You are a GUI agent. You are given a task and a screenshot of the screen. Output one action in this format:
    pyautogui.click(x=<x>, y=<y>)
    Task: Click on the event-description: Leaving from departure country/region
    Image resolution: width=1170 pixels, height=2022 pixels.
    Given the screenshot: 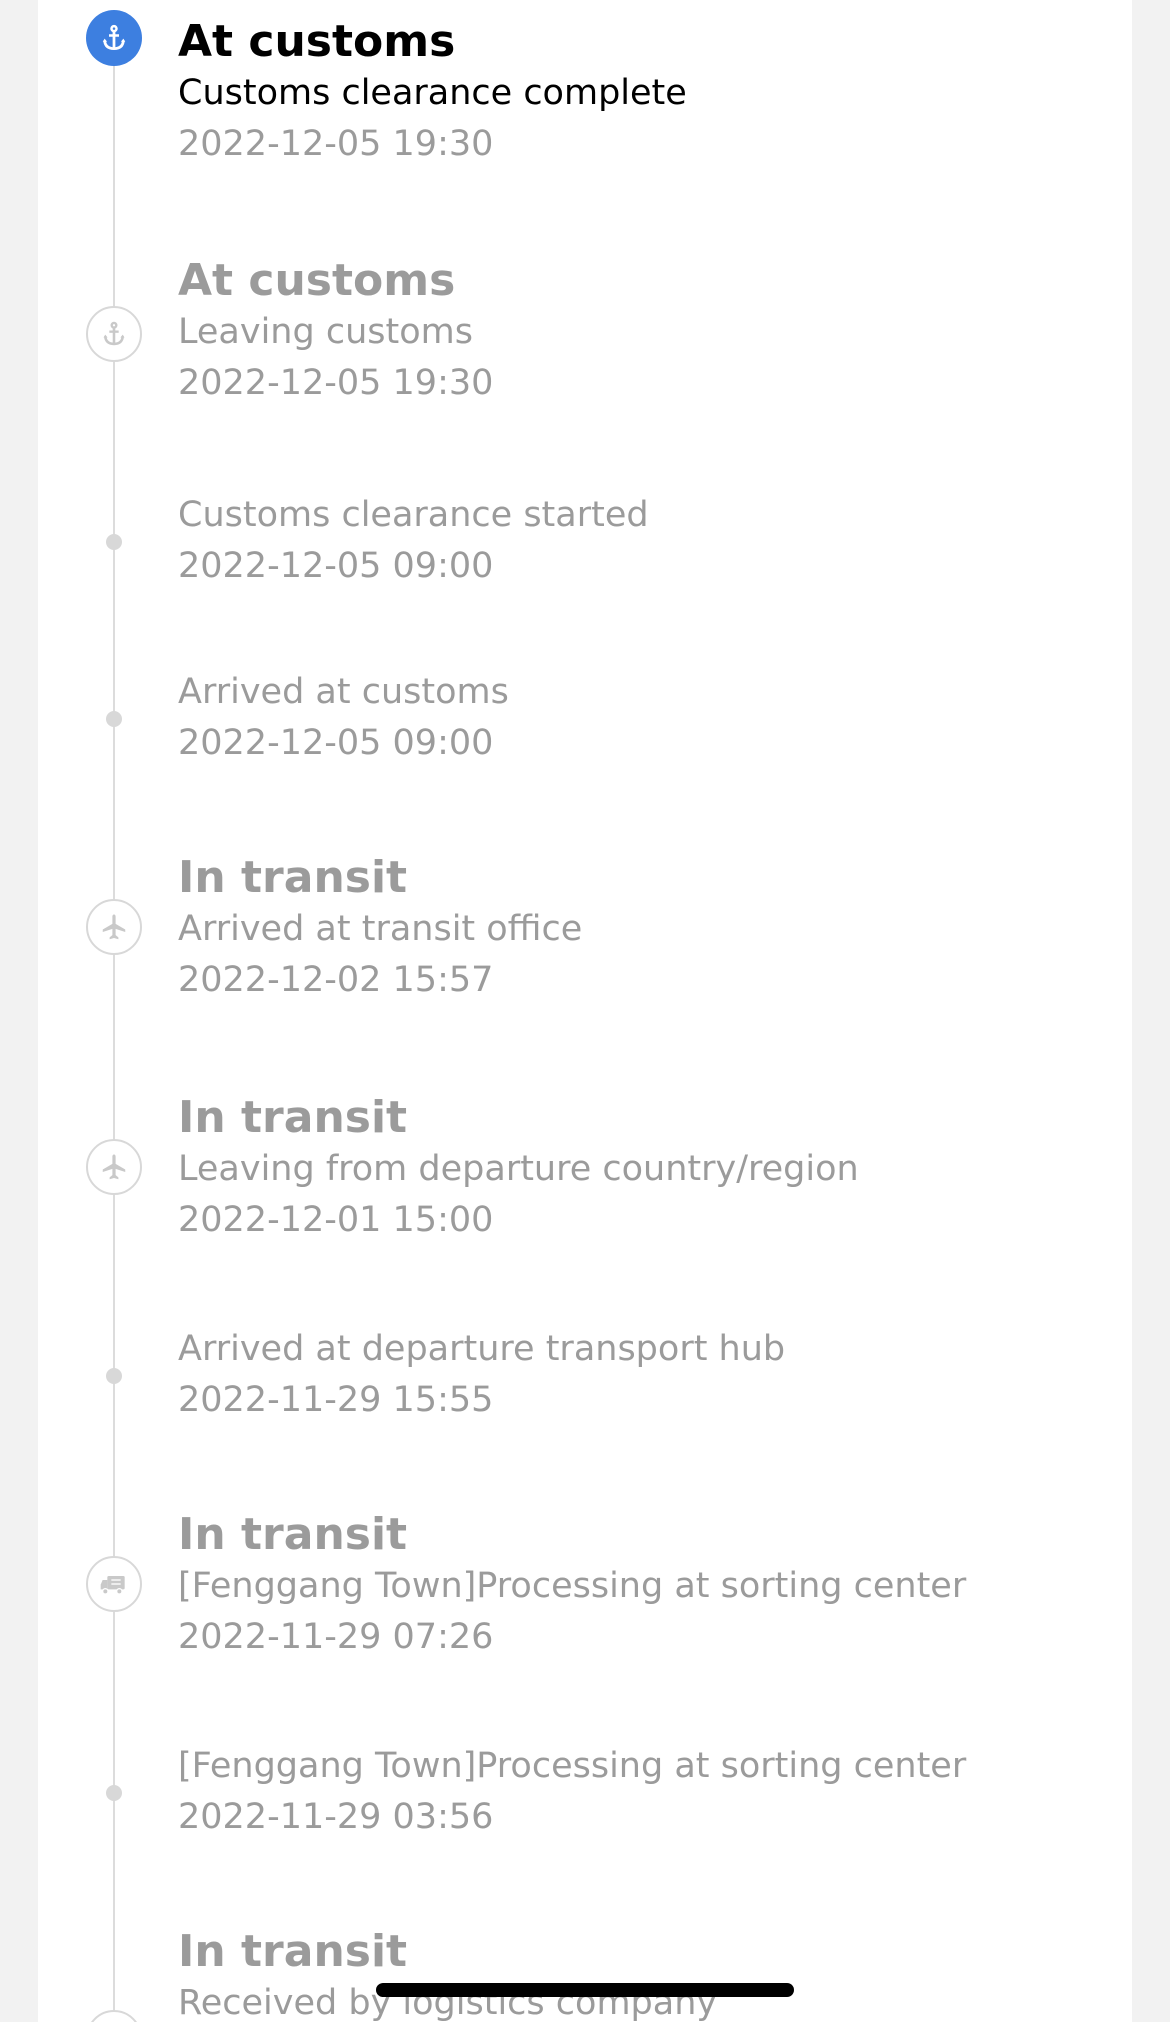 What is the action you would take?
    pyautogui.click(x=518, y=1169)
    